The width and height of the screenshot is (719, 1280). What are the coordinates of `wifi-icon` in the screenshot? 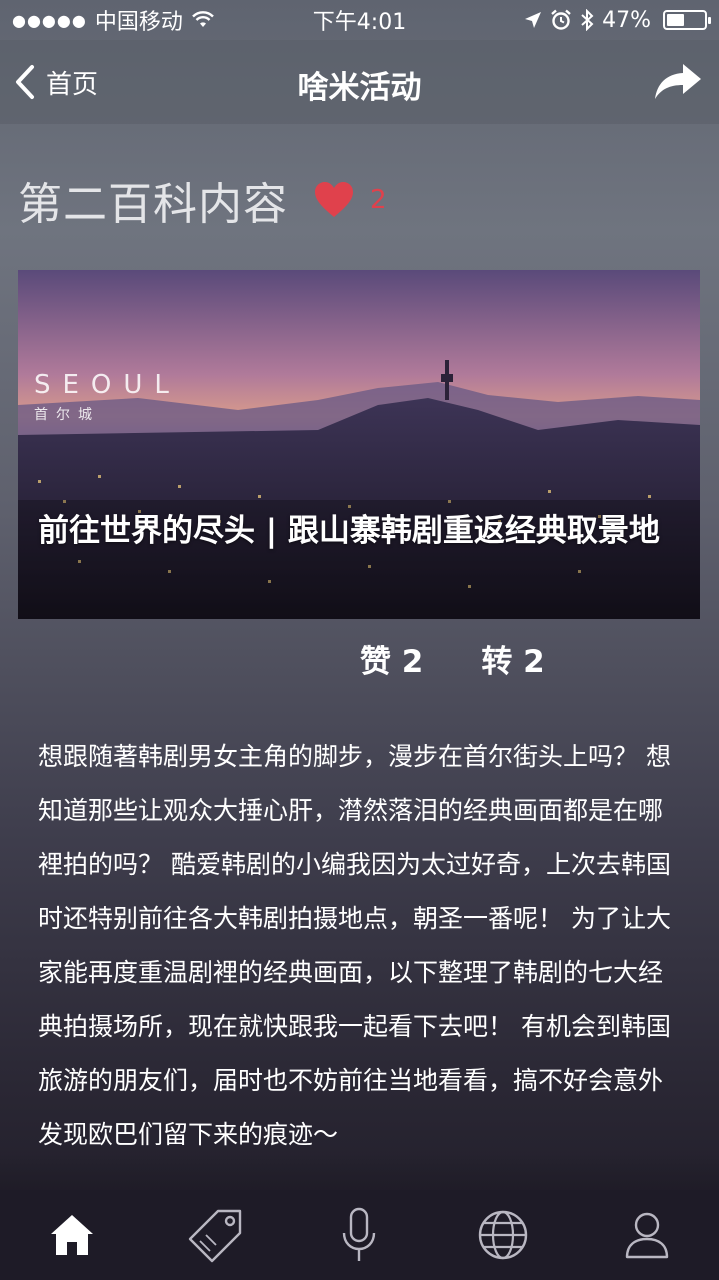 It's located at (202, 19).